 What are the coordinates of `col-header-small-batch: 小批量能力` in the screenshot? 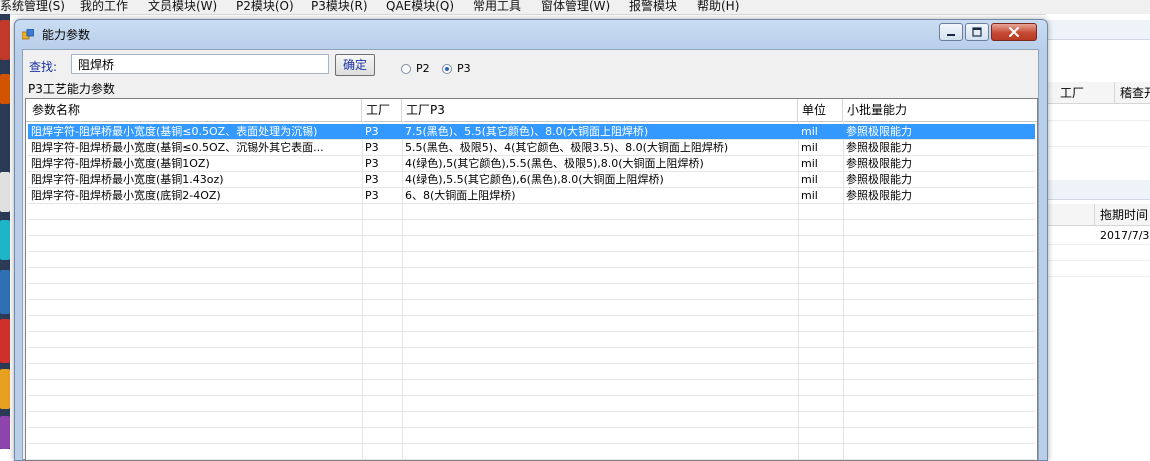 It's located at (940, 110).